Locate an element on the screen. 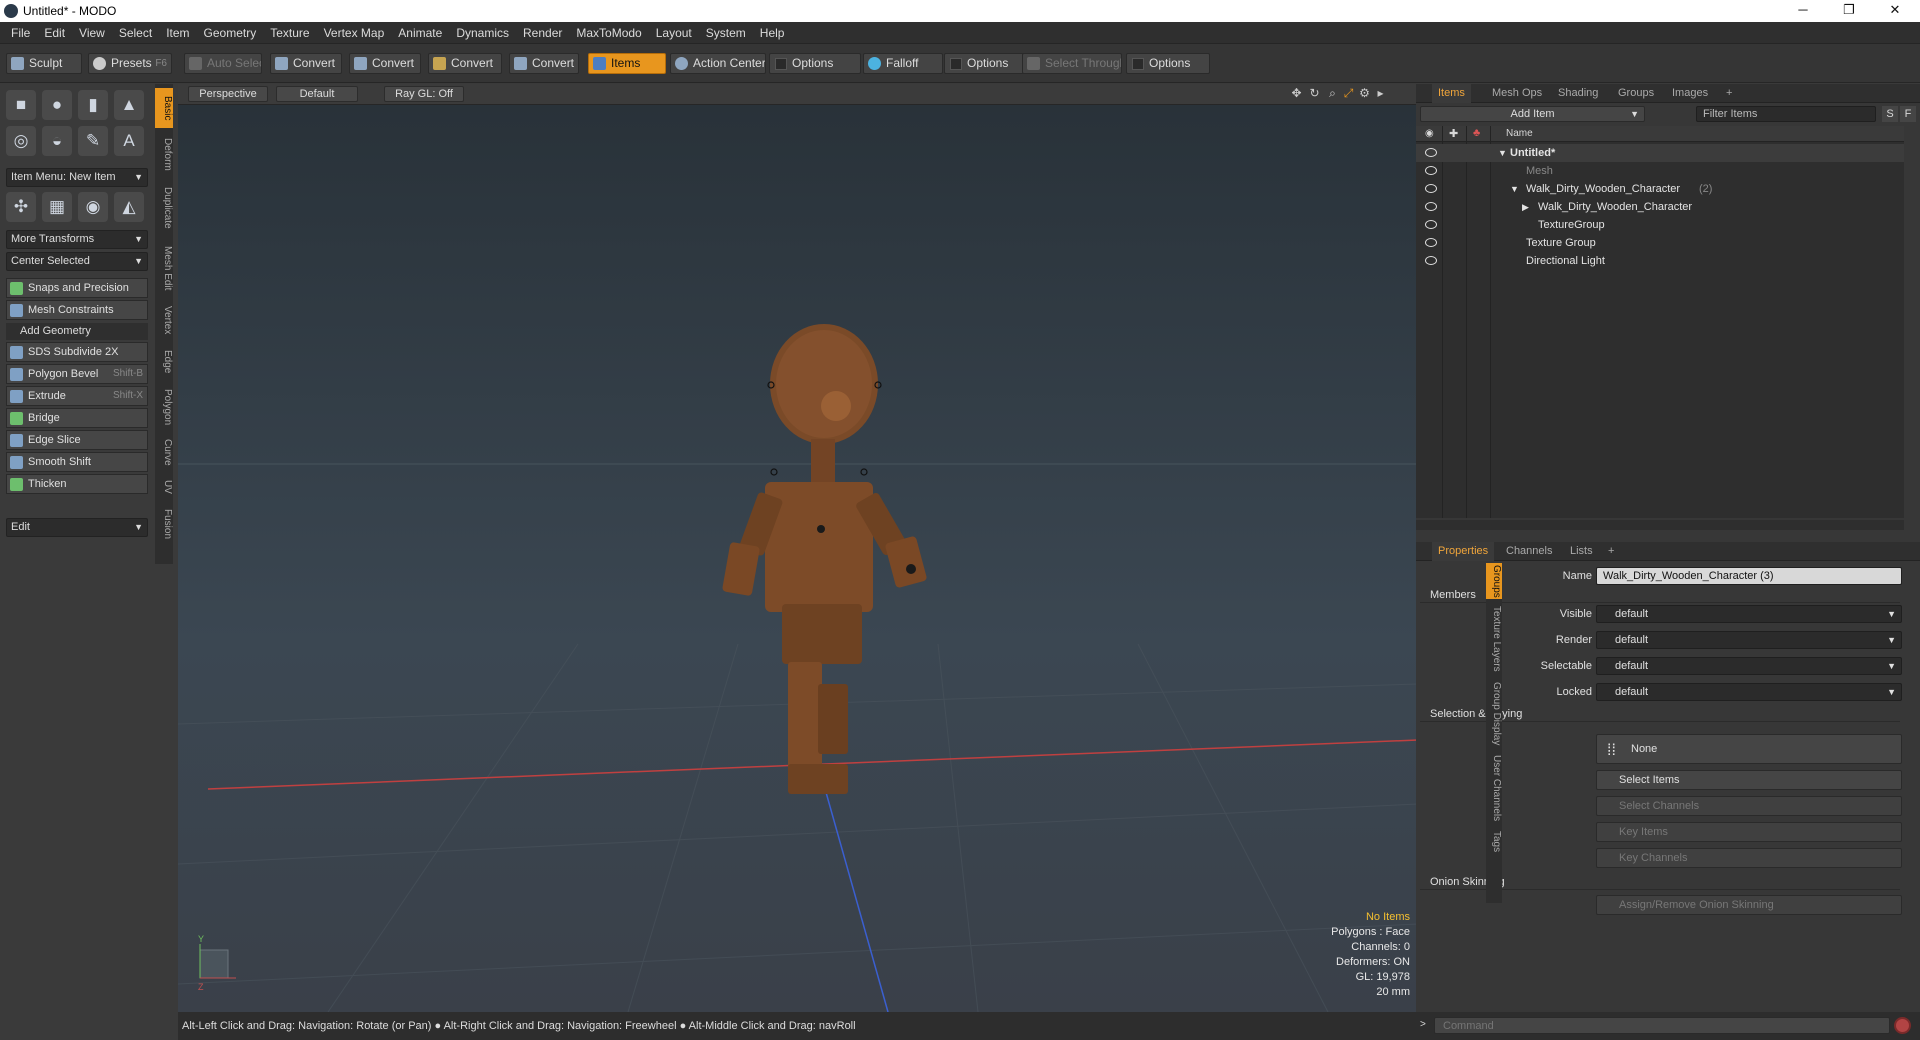 The height and width of the screenshot is (1040, 1920). mesh-constraints-button: Mesh Constraints is located at coordinates (77, 310).